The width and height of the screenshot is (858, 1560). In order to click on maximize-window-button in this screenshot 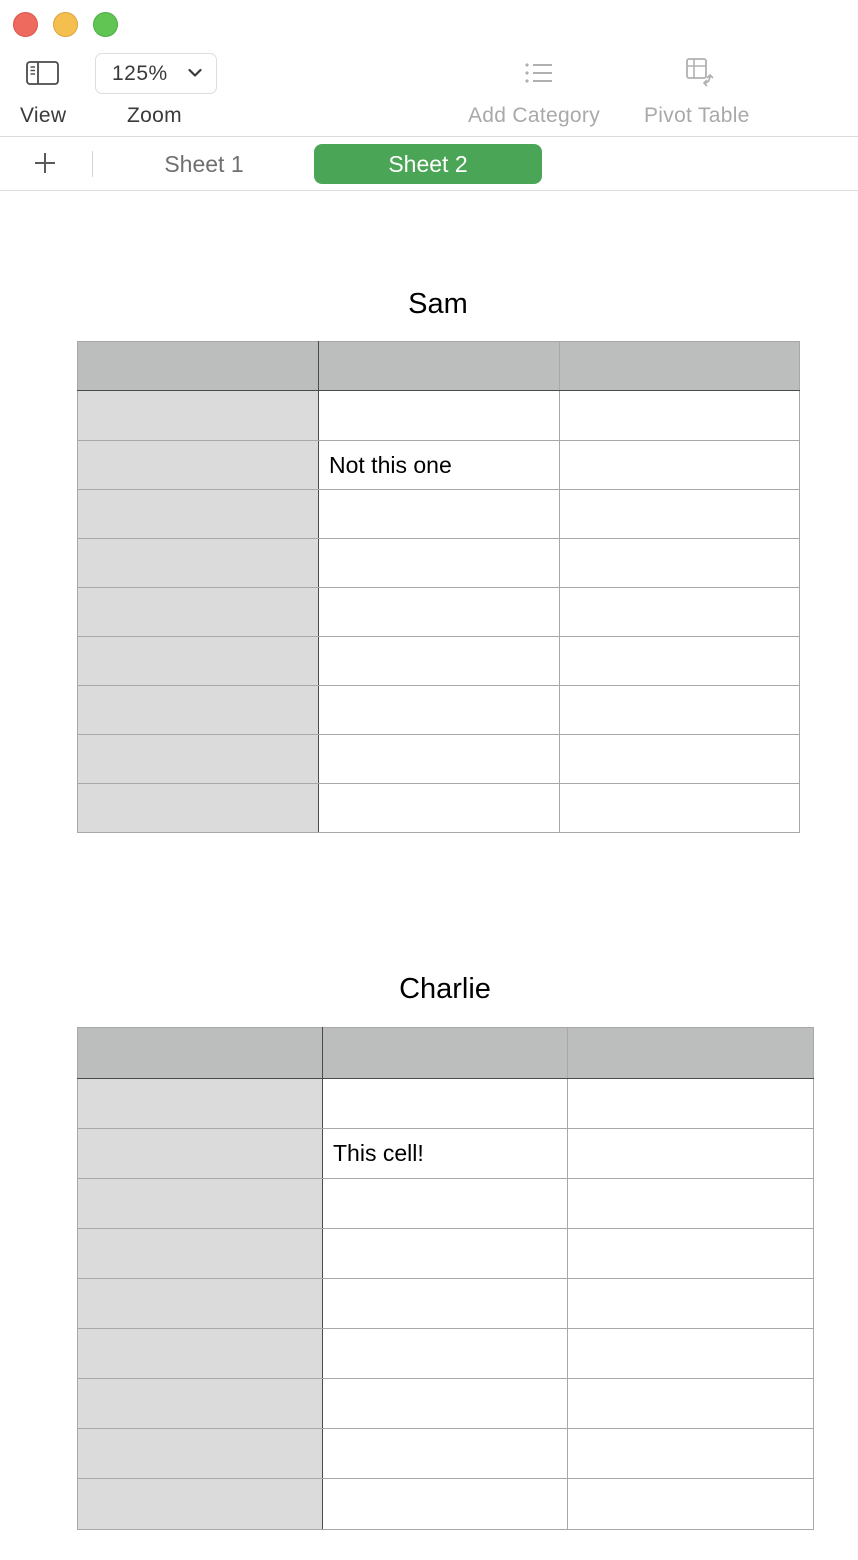, I will do `click(105, 24)`.